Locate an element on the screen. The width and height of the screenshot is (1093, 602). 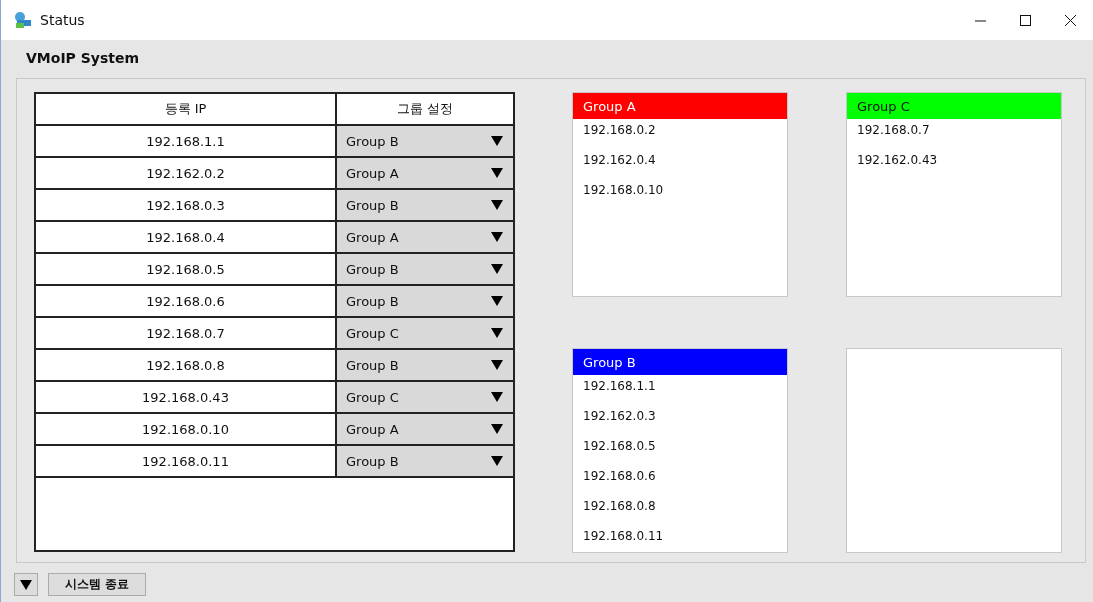
ip-entry: 192.168.0.7 is located at coordinates (893, 130).